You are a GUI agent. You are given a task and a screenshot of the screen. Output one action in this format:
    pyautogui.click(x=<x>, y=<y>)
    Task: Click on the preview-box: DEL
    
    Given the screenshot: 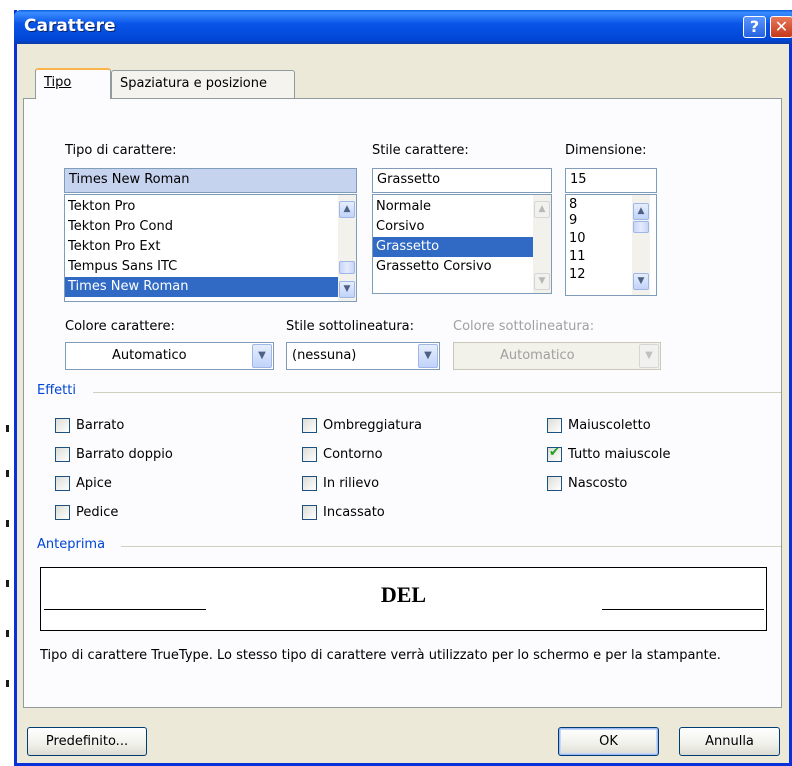 What is the action you would take?
    pyautogui.click(x=403, y=599)
    